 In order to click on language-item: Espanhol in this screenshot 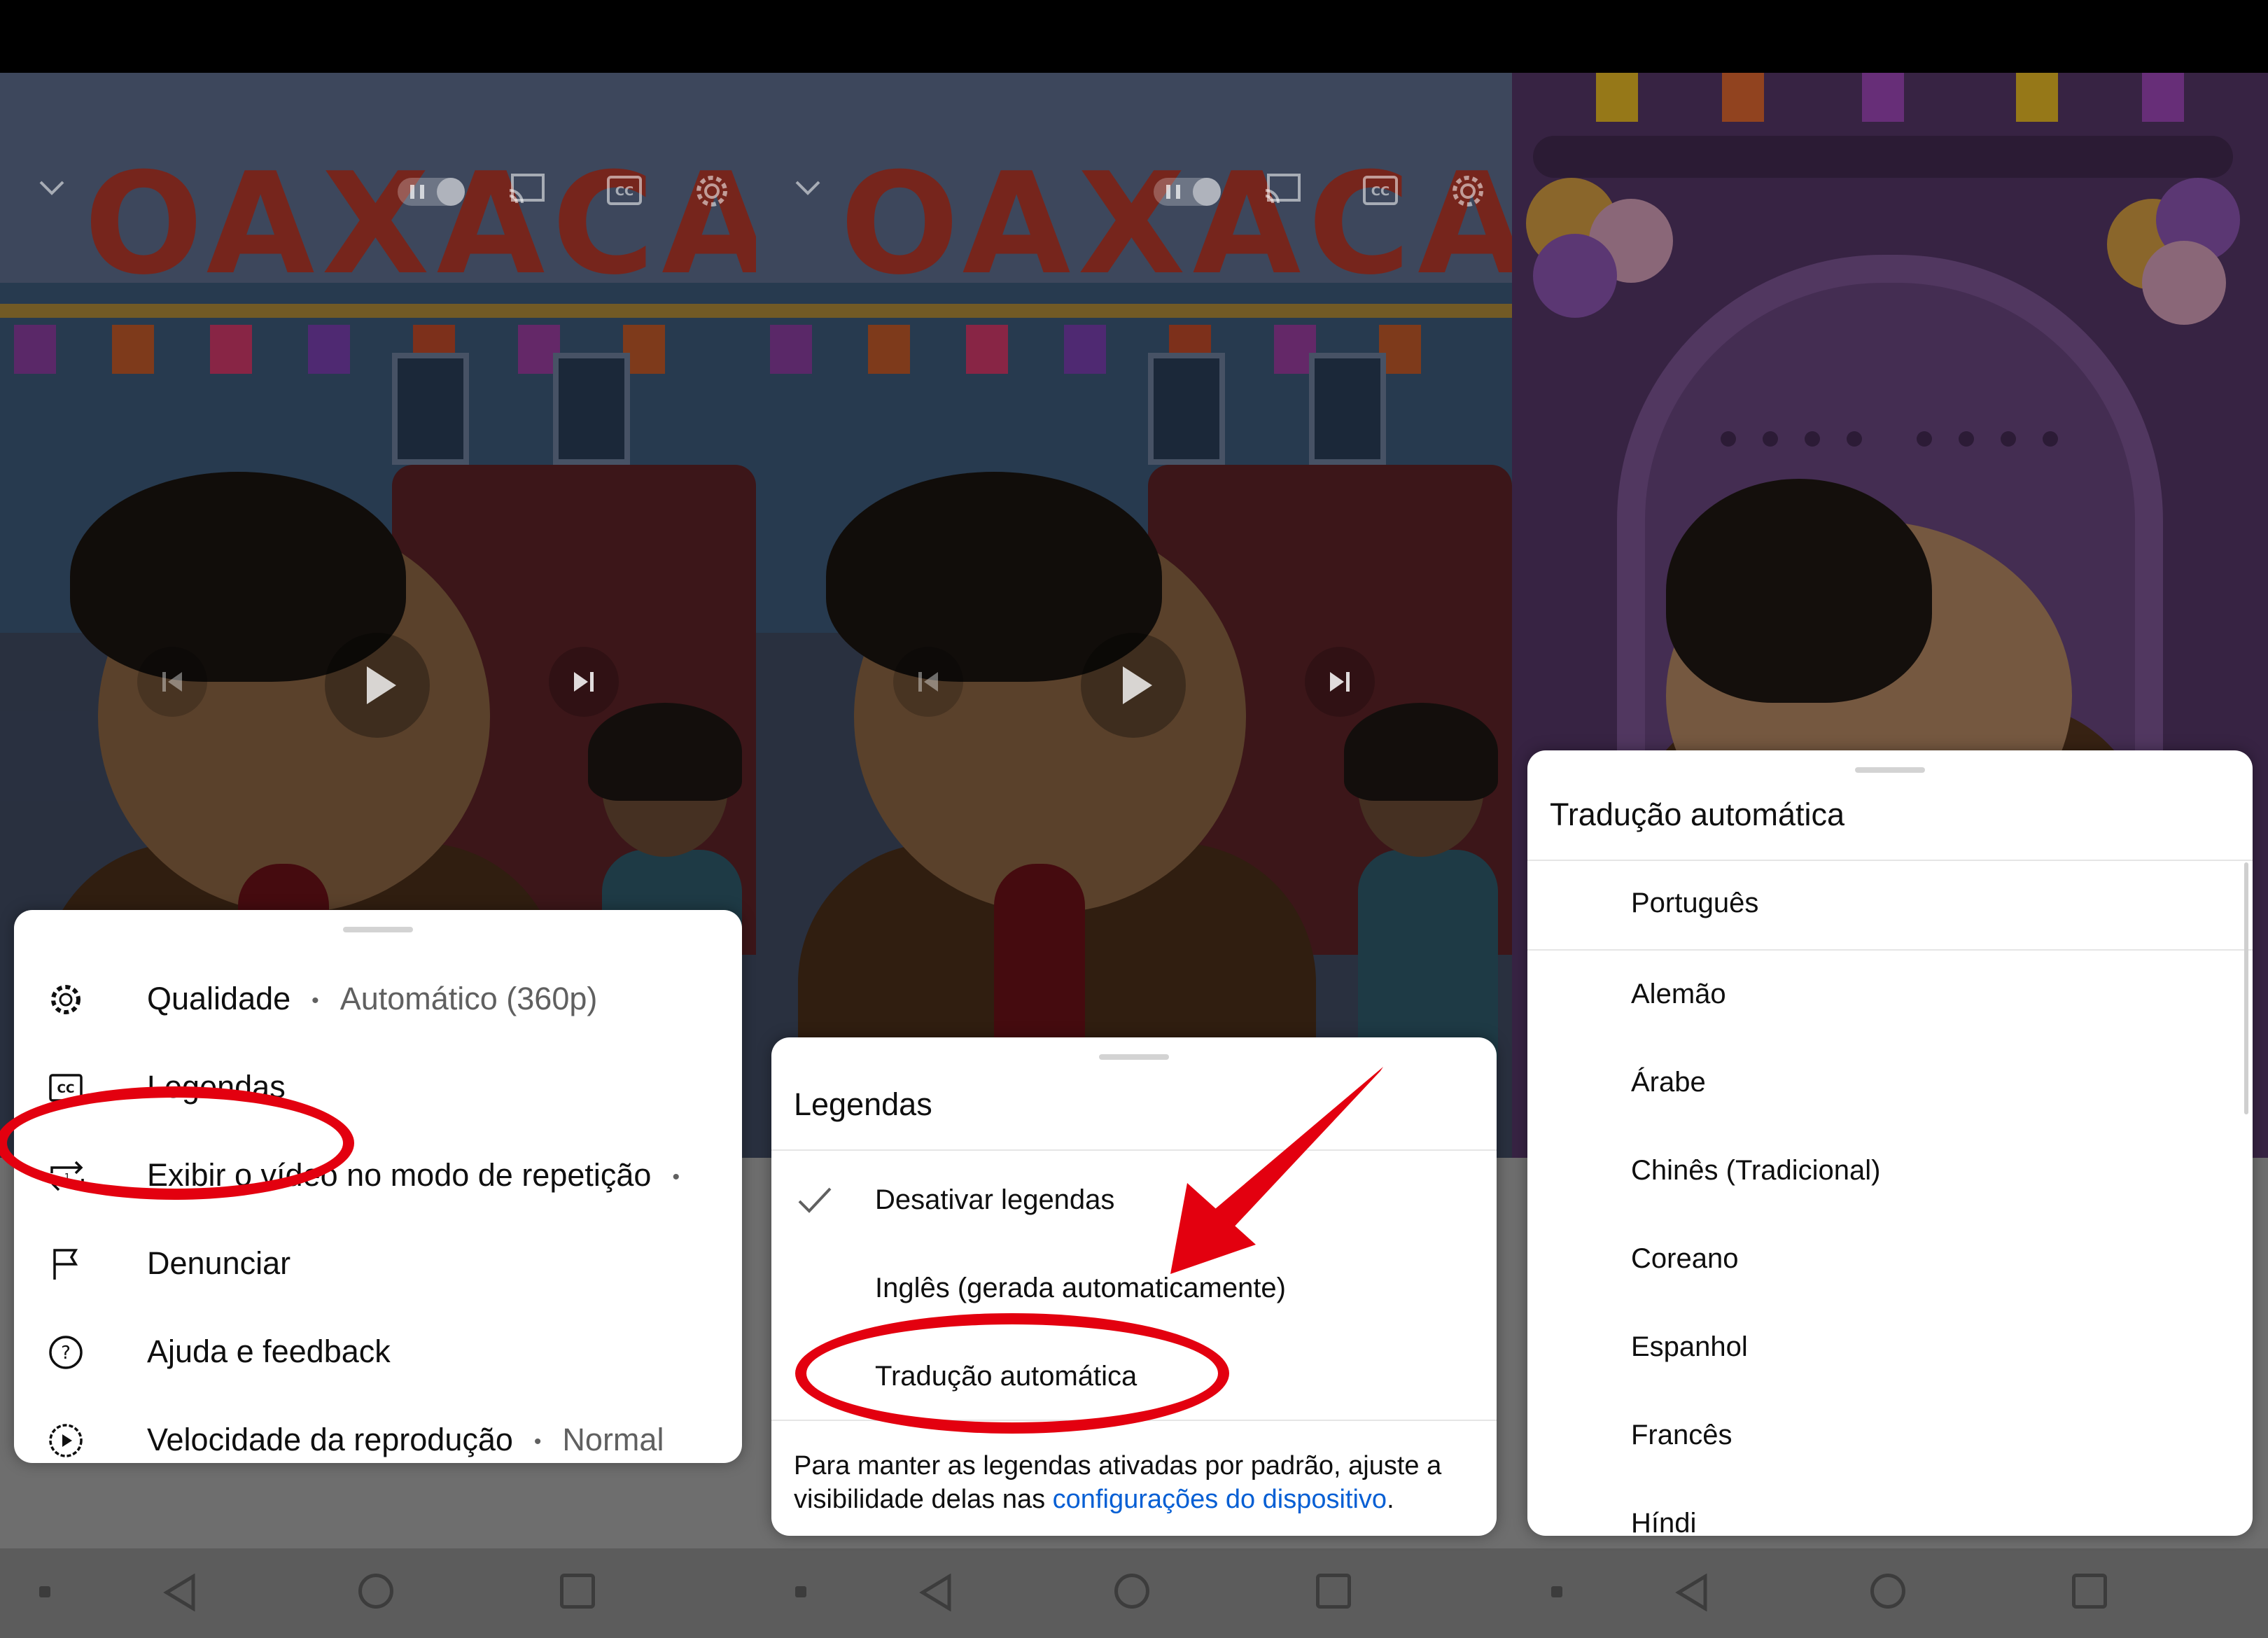, I will do `click(1890, 1347)`.